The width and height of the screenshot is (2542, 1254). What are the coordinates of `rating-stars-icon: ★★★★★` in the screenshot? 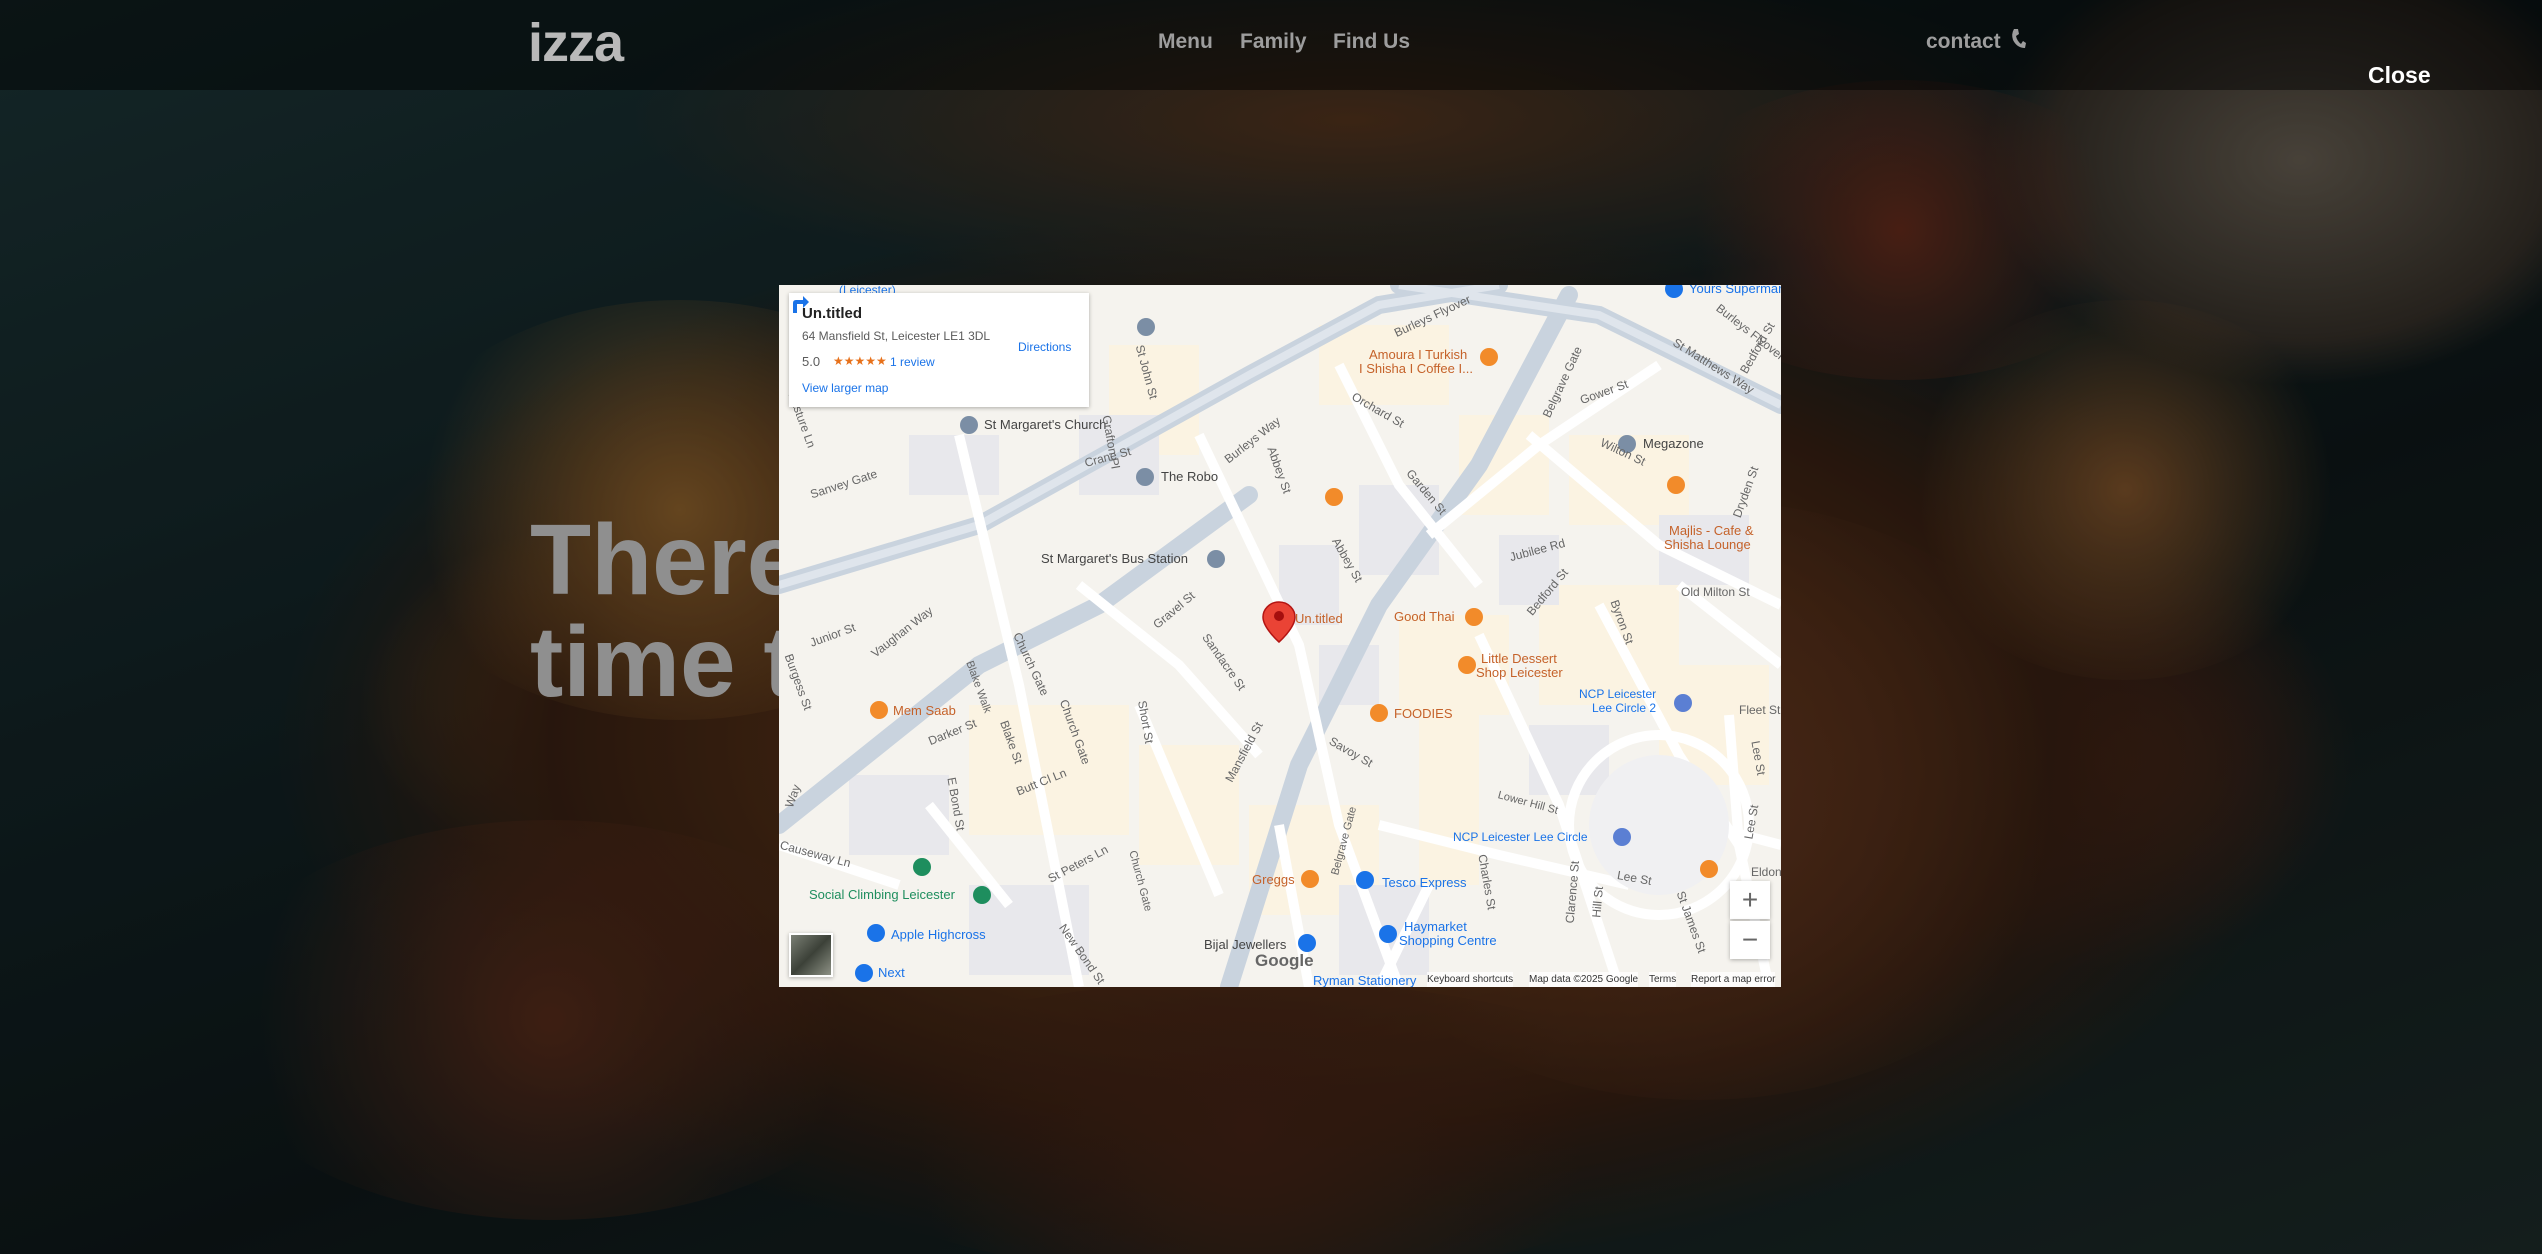 It's located at (860, 361).